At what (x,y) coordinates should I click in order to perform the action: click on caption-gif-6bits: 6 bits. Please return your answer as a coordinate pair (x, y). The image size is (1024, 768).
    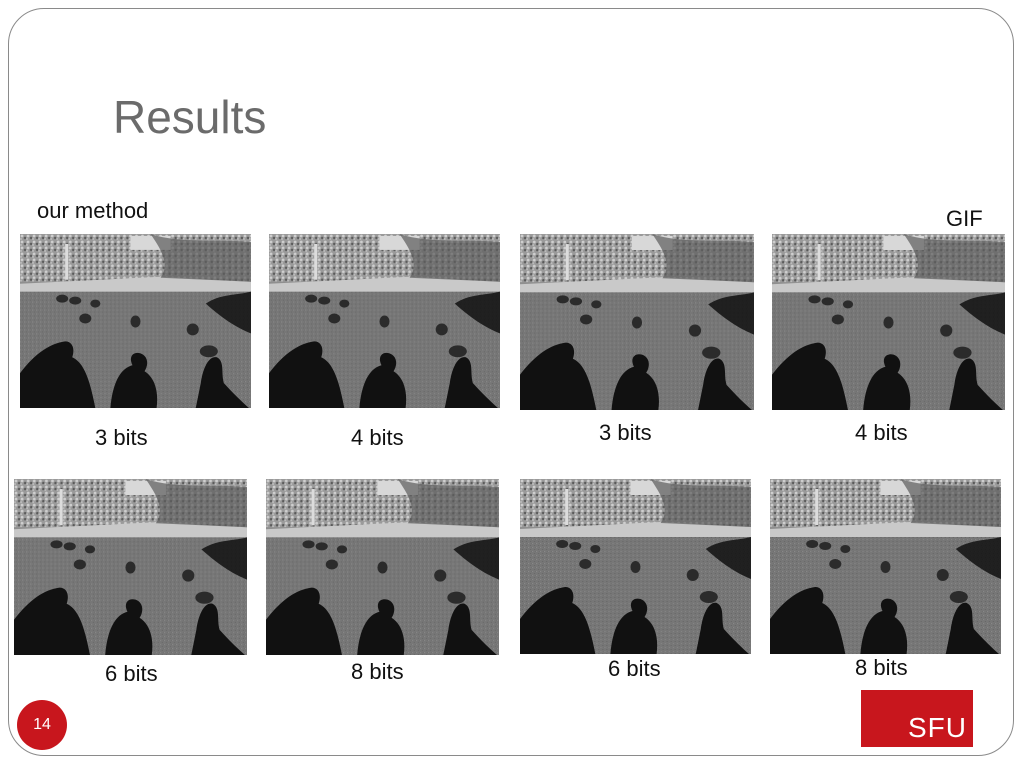
    Looking at the image, I should click on (634, 668).